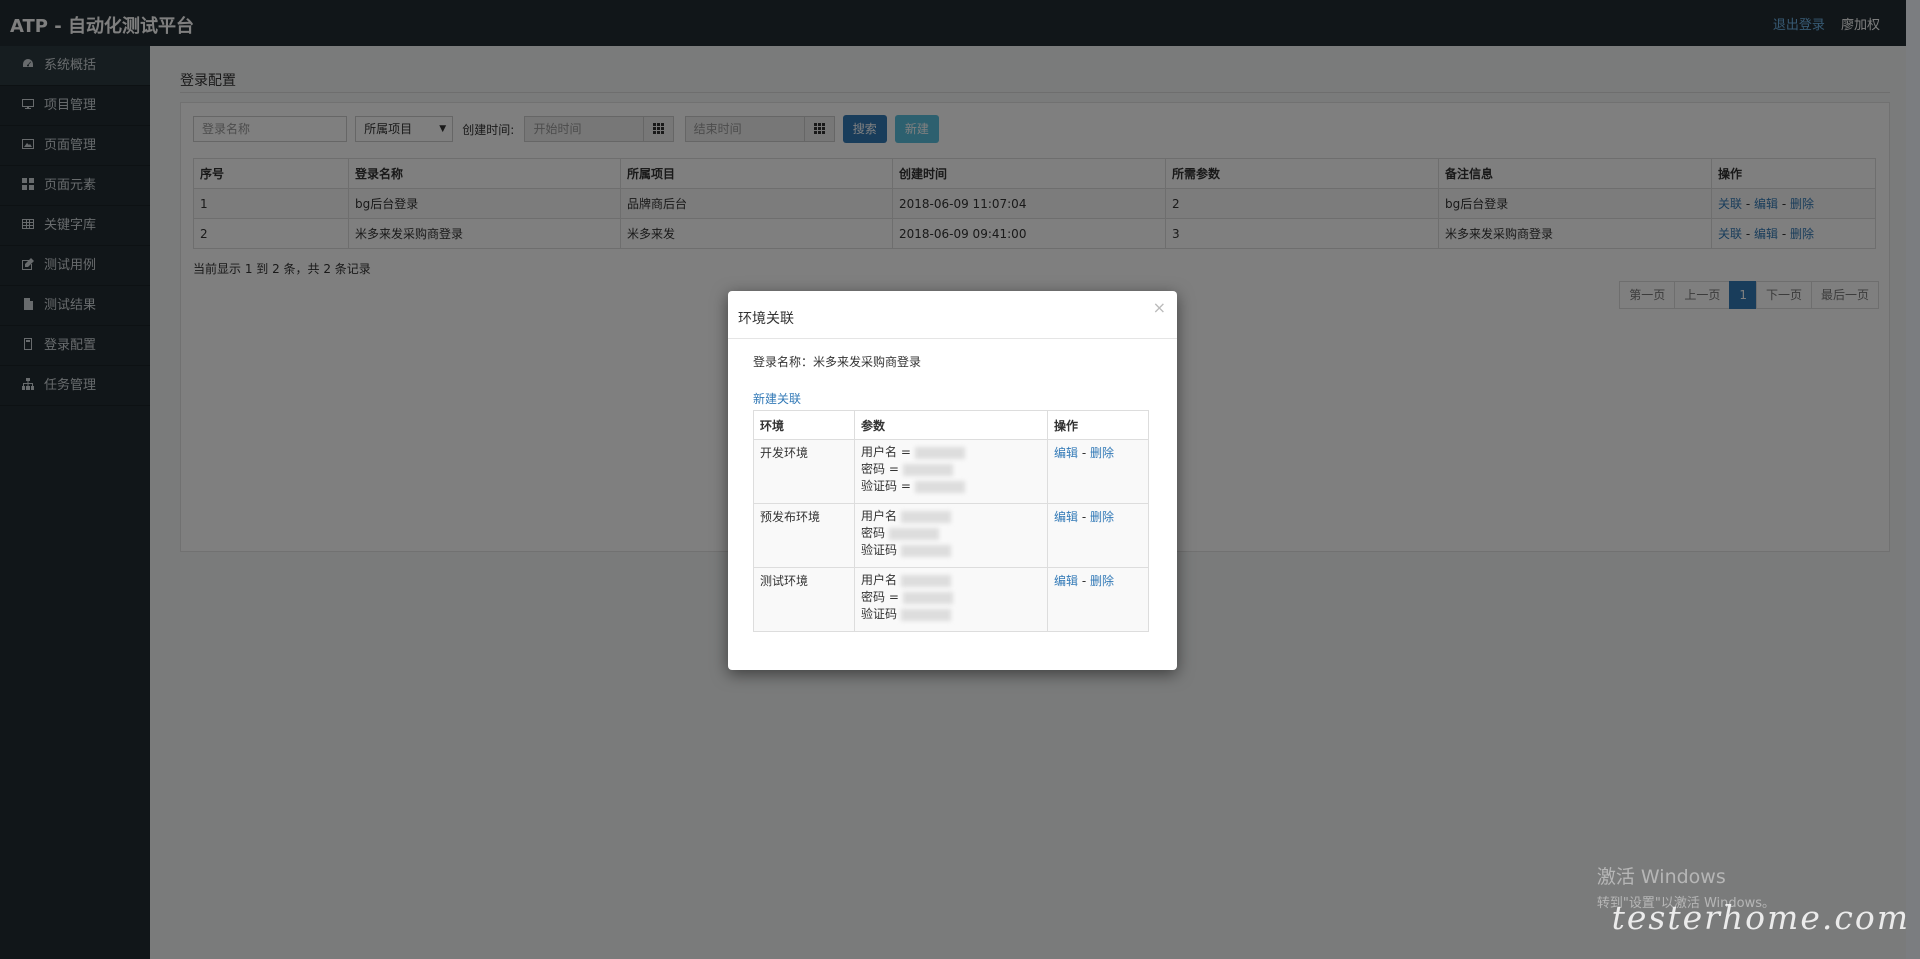  I want to click on column-header: 参数, so click(951, 425).